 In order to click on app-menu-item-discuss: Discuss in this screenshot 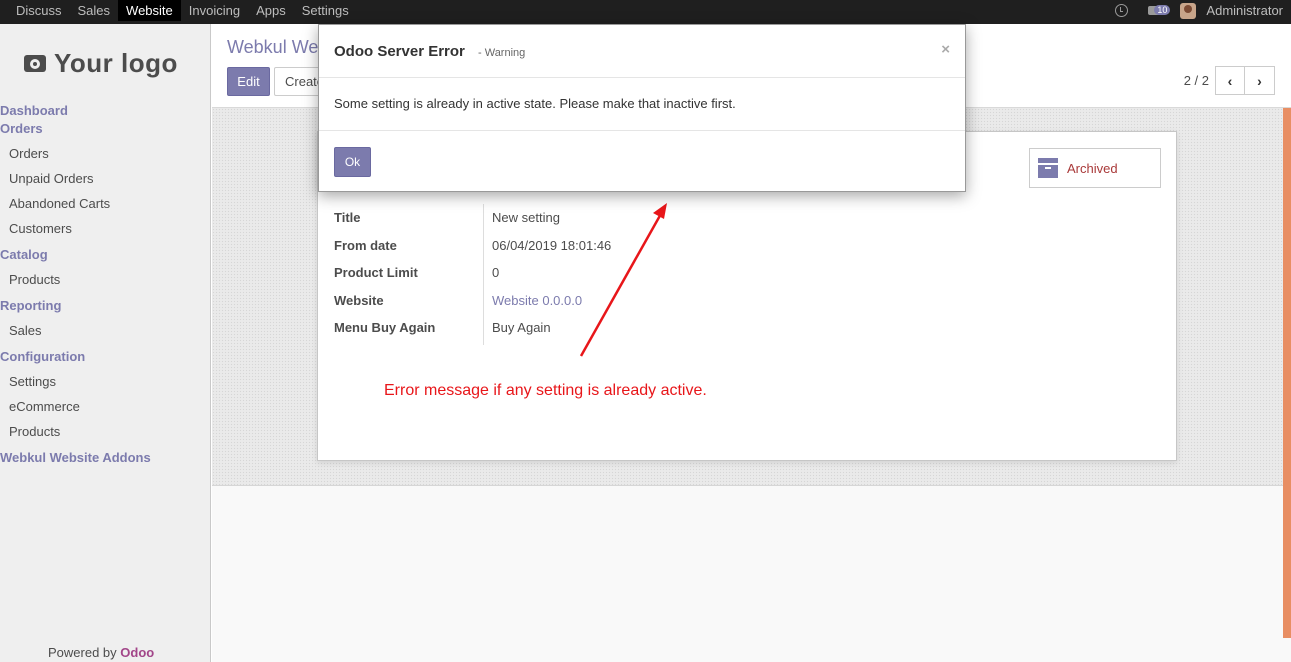, I will do `click(39, 10)`.